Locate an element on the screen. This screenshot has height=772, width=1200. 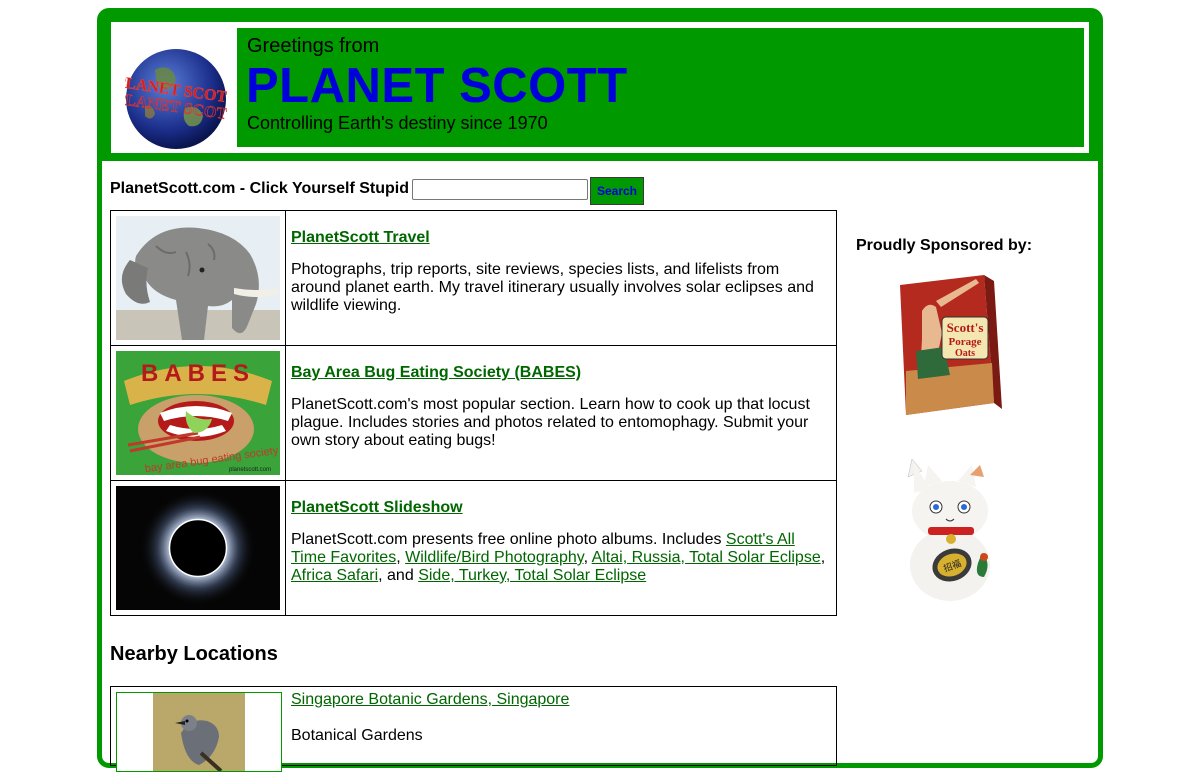
globe-icon: PLANET SCOTT PLANET SCOTT is located at coordinates (176, 99).